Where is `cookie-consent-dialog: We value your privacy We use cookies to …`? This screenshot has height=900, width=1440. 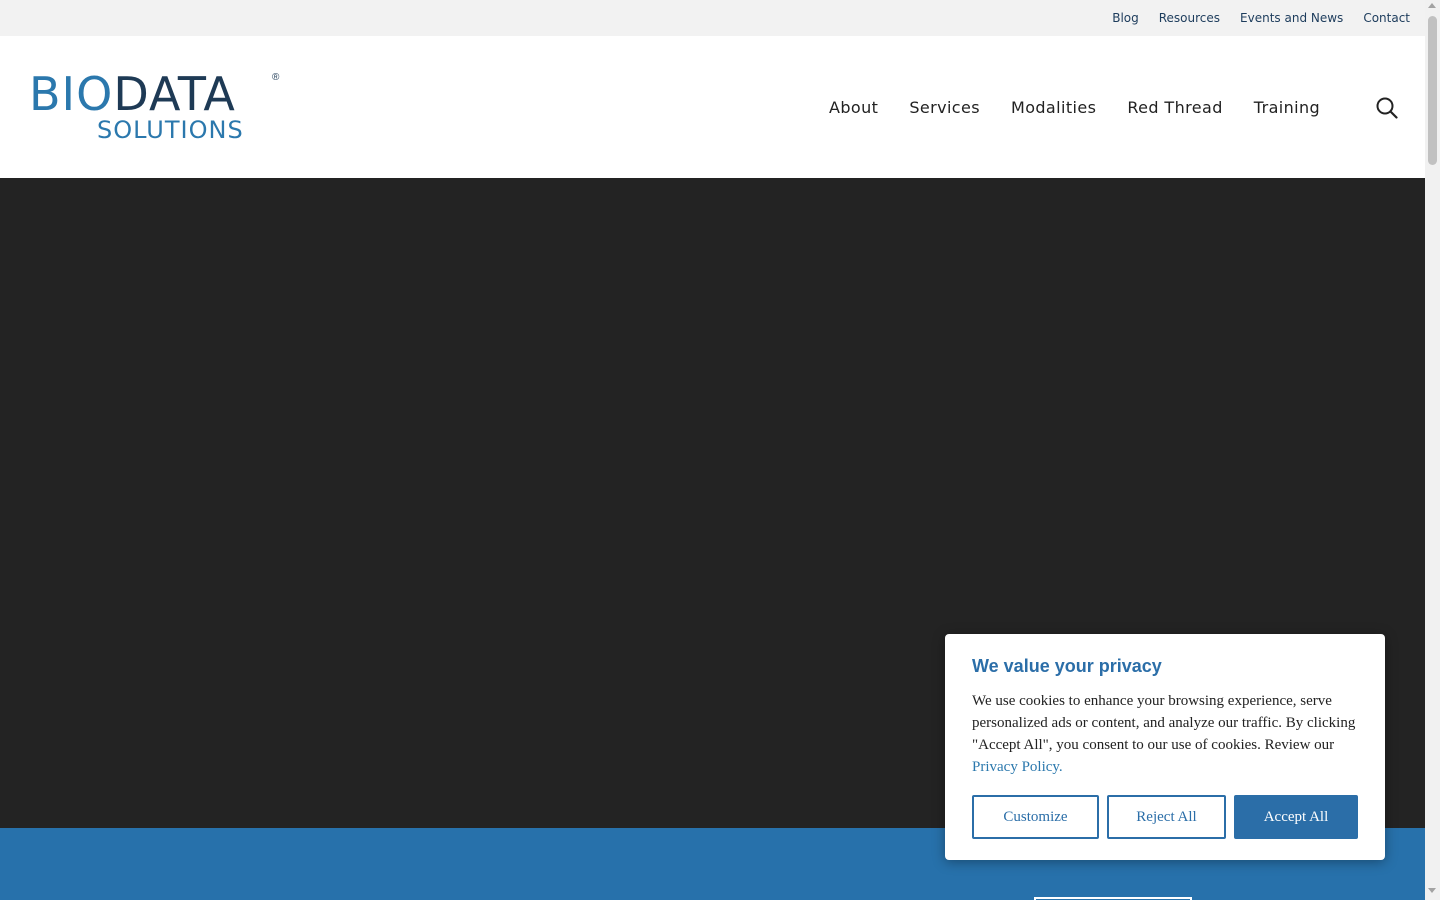 cookie-consent-dialog: We value your privacy We use cookies to … is located at coordinates (1165, 747).